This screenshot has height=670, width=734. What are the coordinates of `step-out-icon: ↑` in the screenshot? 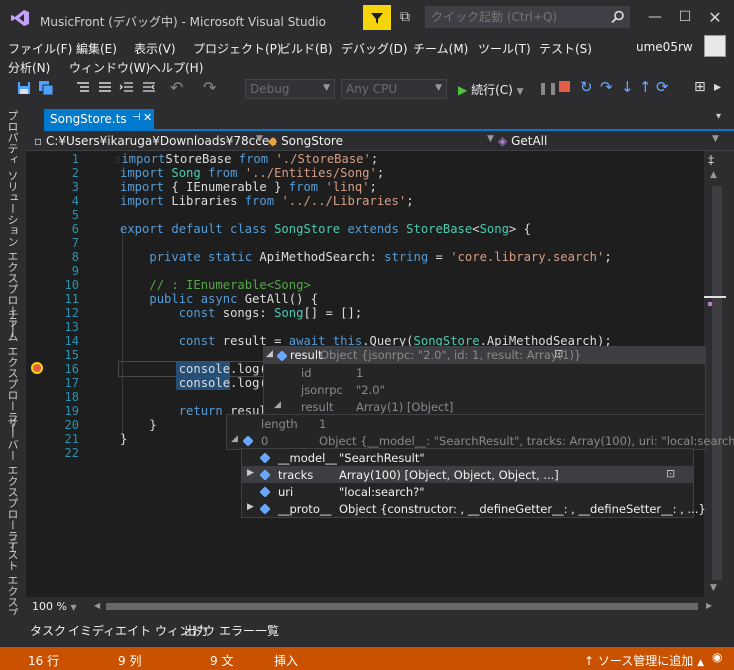 It's located at (645, 87).